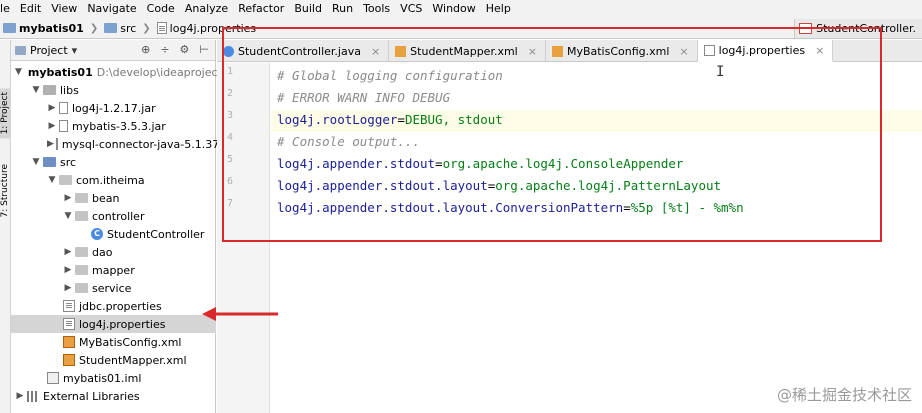  What do you see at coordinates (762, 50) in the screenshot?
I see `tab-label: log4j.properties` at bounding box center [762, 50].